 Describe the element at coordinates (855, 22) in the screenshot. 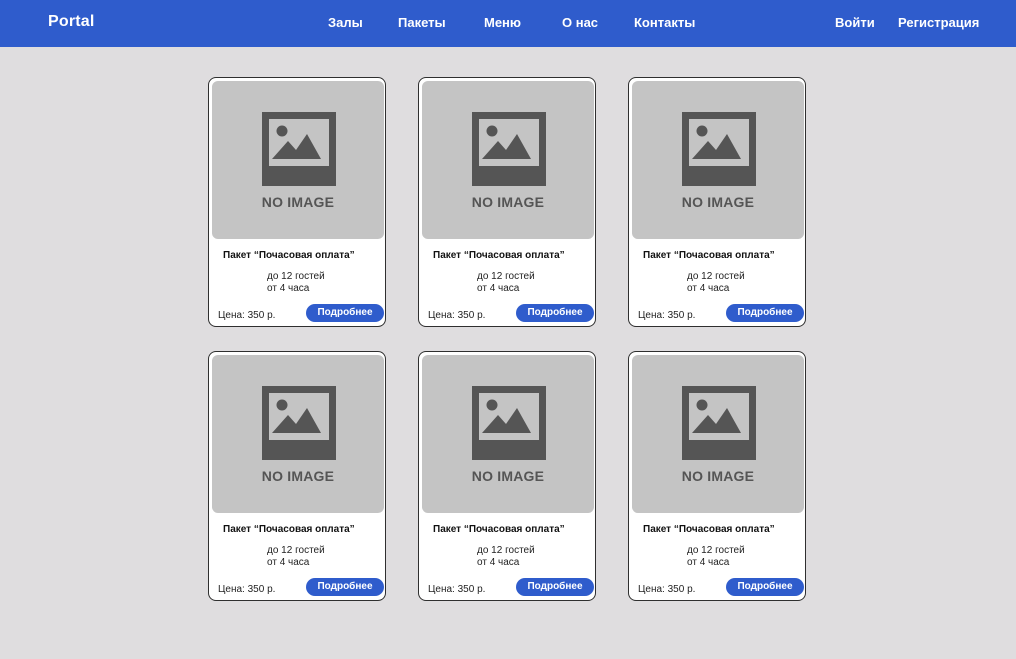

I see `login-link: Войти` at that location.